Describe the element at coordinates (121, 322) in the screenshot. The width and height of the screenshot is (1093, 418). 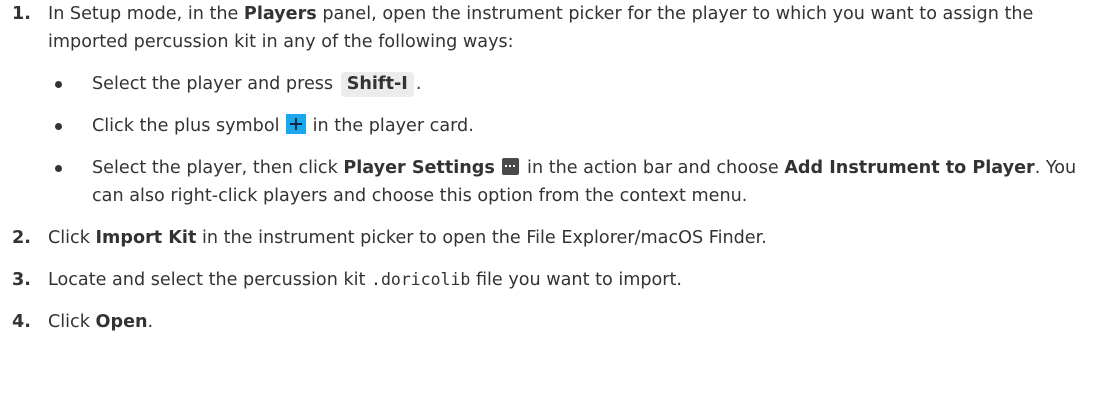
I see `open-label: Open` at that location.